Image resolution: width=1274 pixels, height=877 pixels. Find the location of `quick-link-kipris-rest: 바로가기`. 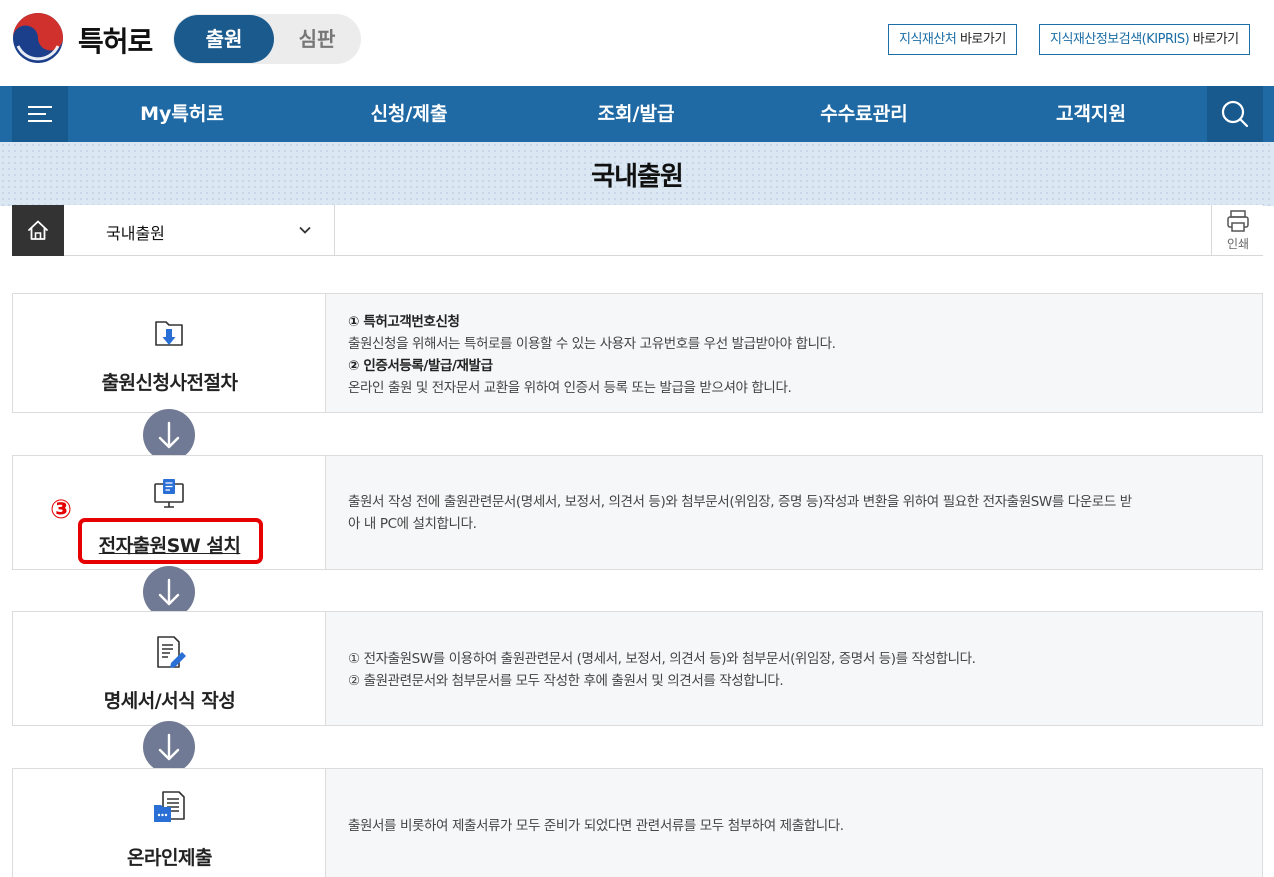

quick-link-kipris-rest: 바로가기 is located at coordinates (1214, 39).